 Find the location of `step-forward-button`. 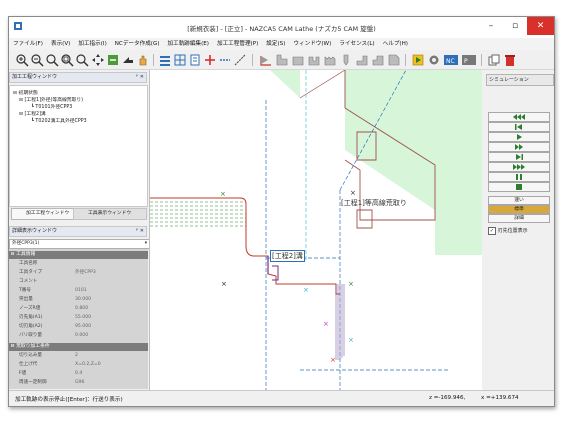

step-forward-button is located at coordinates (519, 157).